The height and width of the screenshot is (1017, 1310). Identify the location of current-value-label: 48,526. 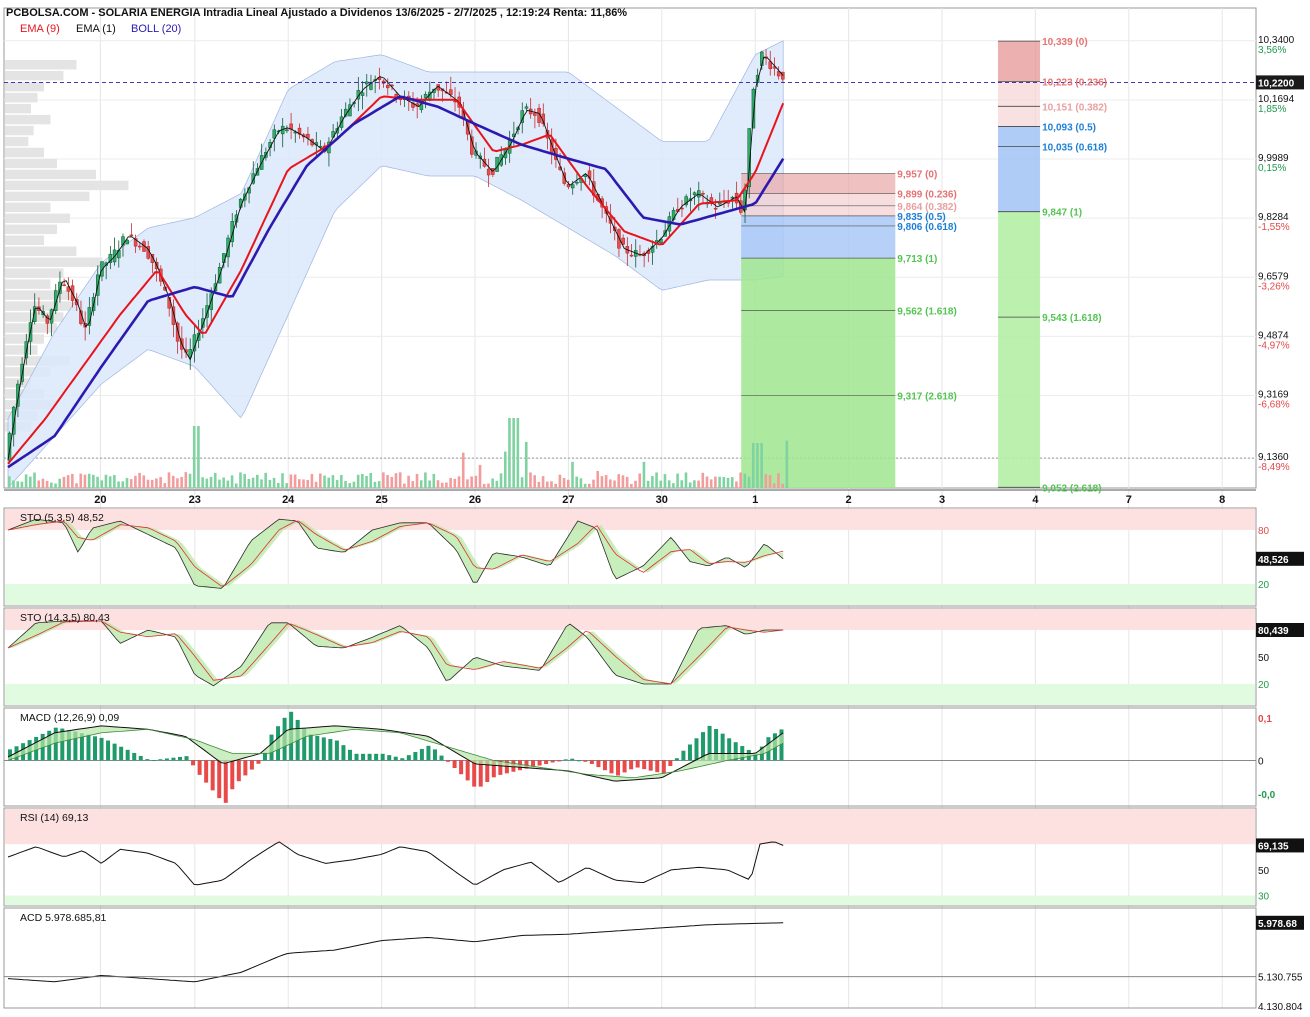
(1273, 560).